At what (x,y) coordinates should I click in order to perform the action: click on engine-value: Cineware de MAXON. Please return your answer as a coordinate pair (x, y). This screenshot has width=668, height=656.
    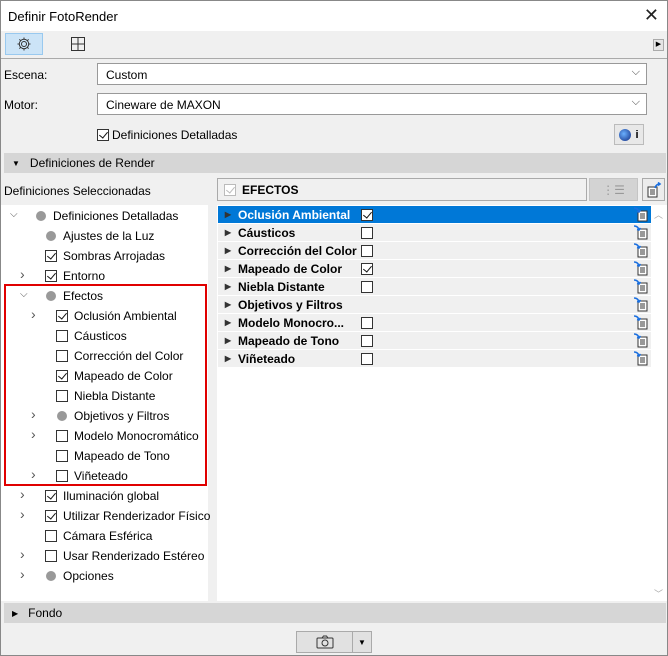
    Looking at the image, I should click on (163, 105).